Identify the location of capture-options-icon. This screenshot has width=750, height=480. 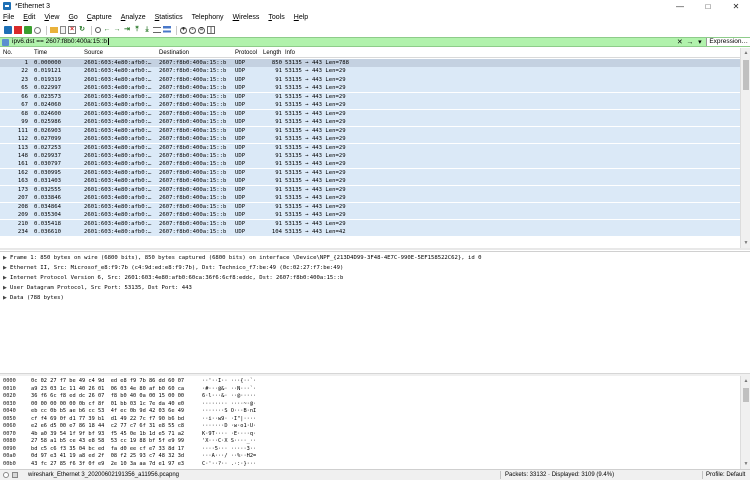
(37, 30).